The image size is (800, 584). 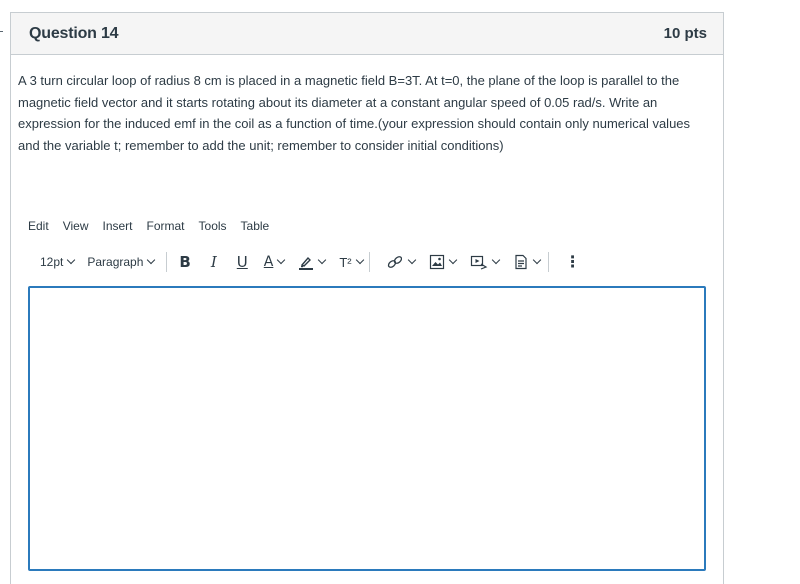 I want to click on link-icon, so click(x=394, y=262).